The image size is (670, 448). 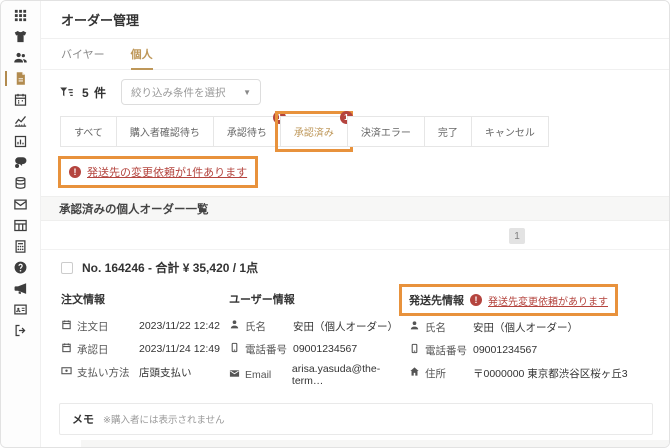 I want to click on sidebar-item-report, so click(x=21, y=141).